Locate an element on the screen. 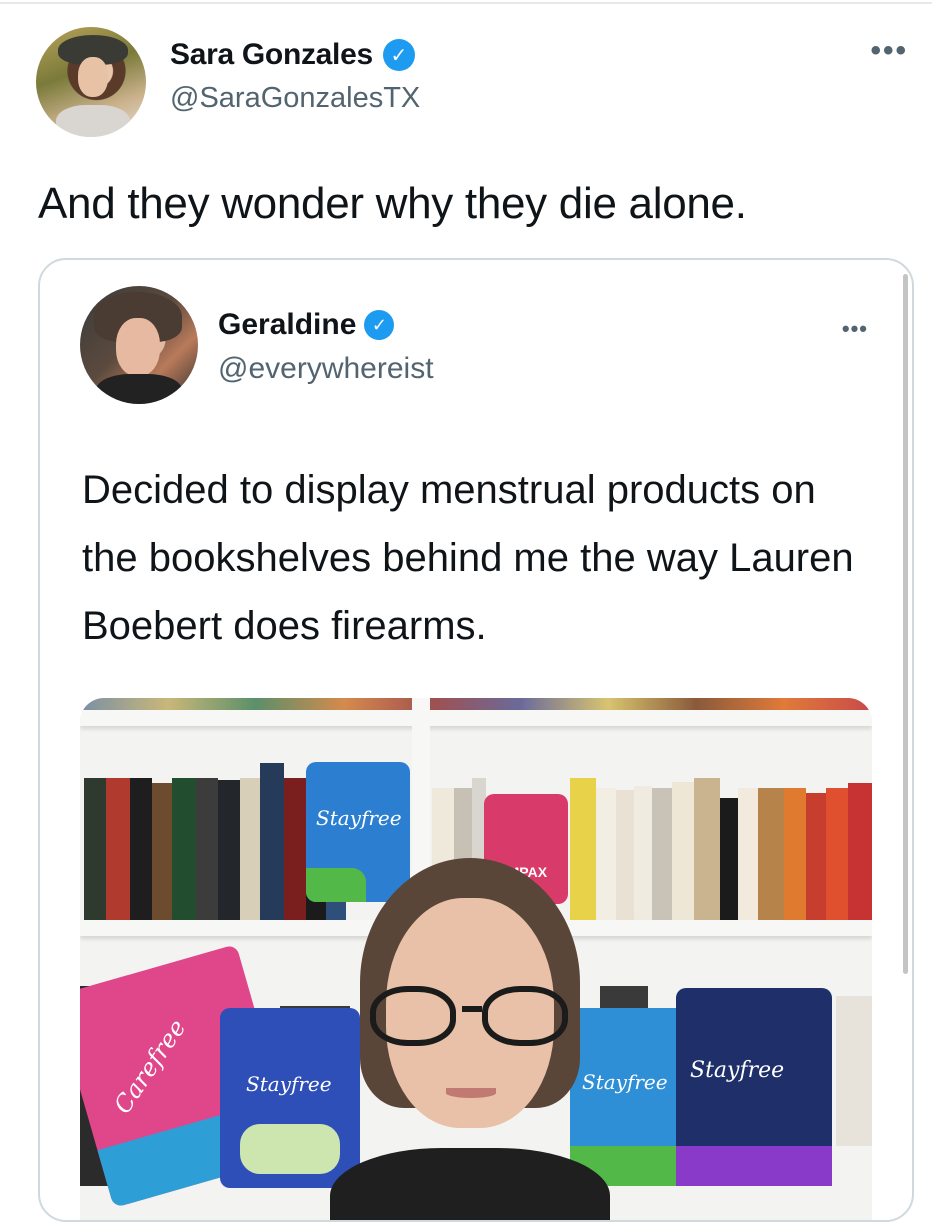  author-name-row: Sara Gonzales ✓ is located at coordinates (292, 55).